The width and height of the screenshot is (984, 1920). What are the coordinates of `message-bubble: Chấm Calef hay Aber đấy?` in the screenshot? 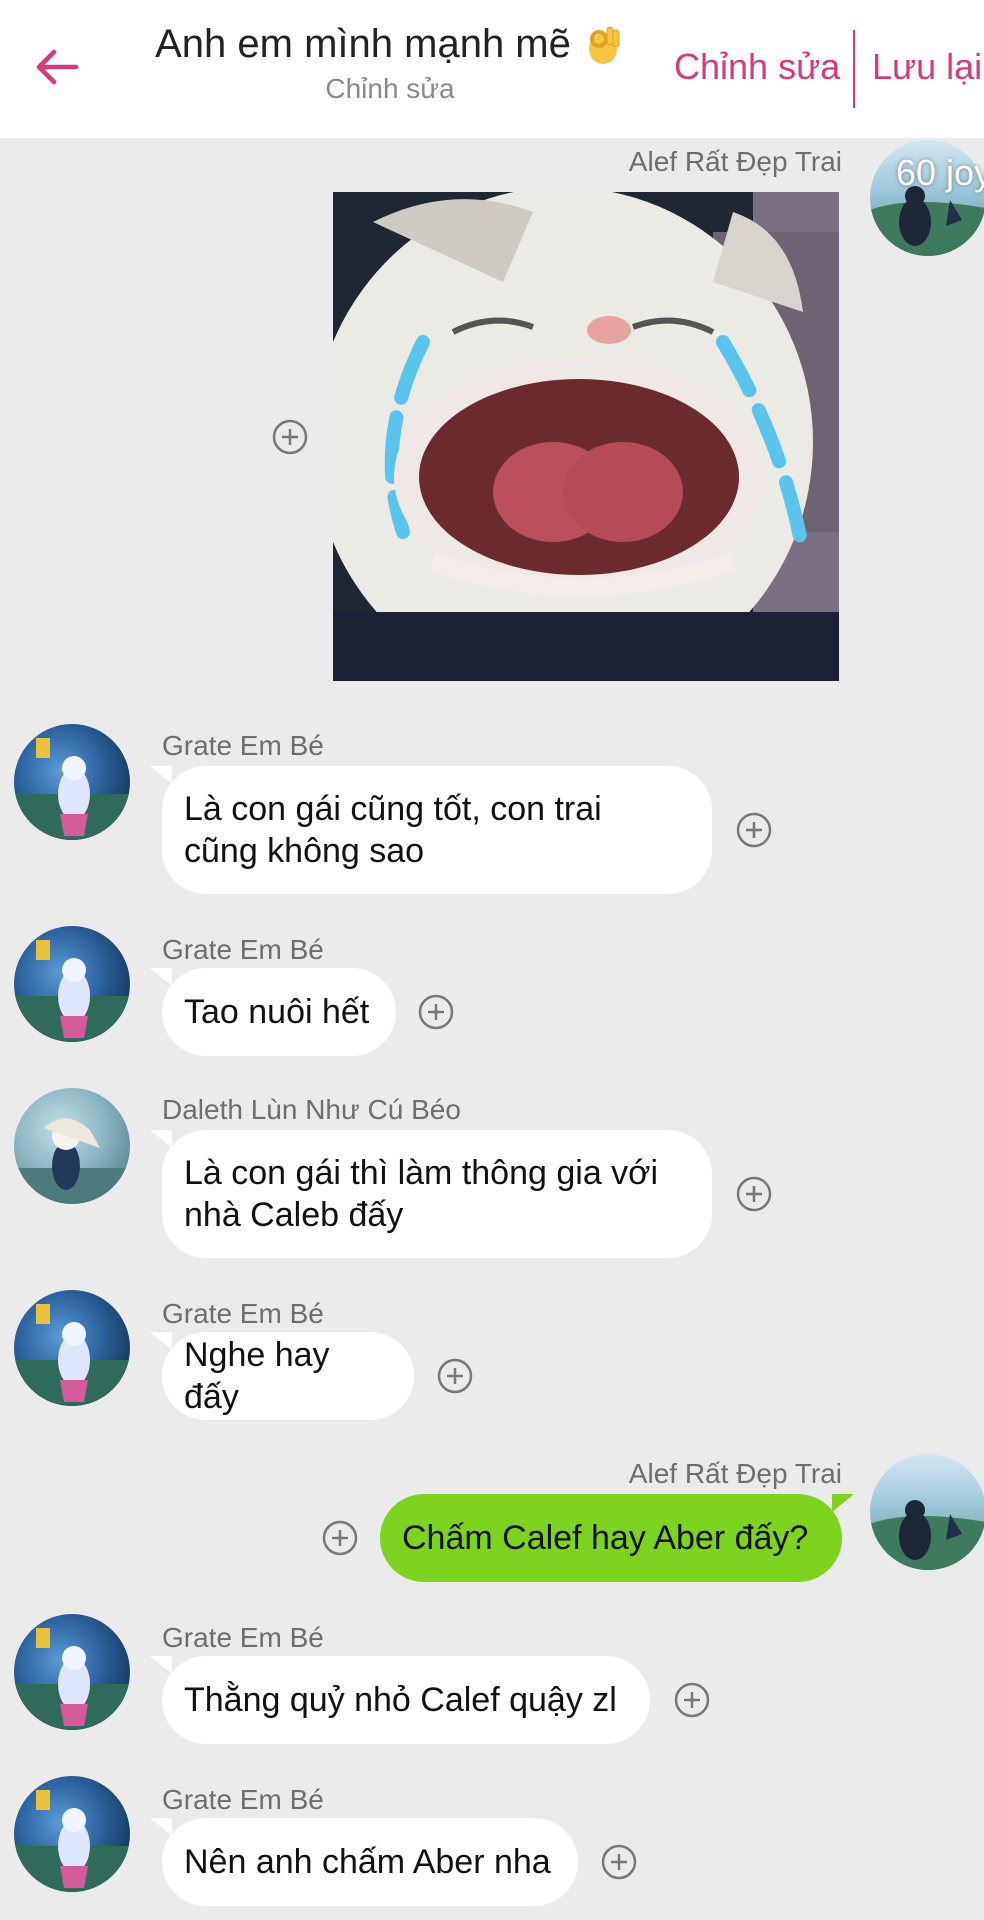 It's located at (611, 1538).